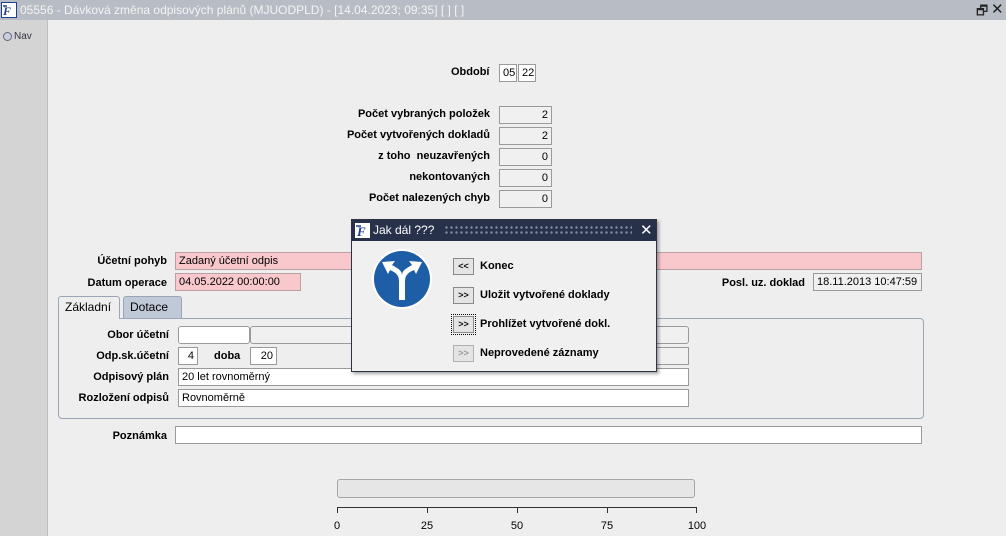 This screenshot has width=1006, height=536. What do you see at coordinates (449, 177) in the screenshot?
I see `count-unposted-label: nekontovaných` at bounding box center [449, 177].